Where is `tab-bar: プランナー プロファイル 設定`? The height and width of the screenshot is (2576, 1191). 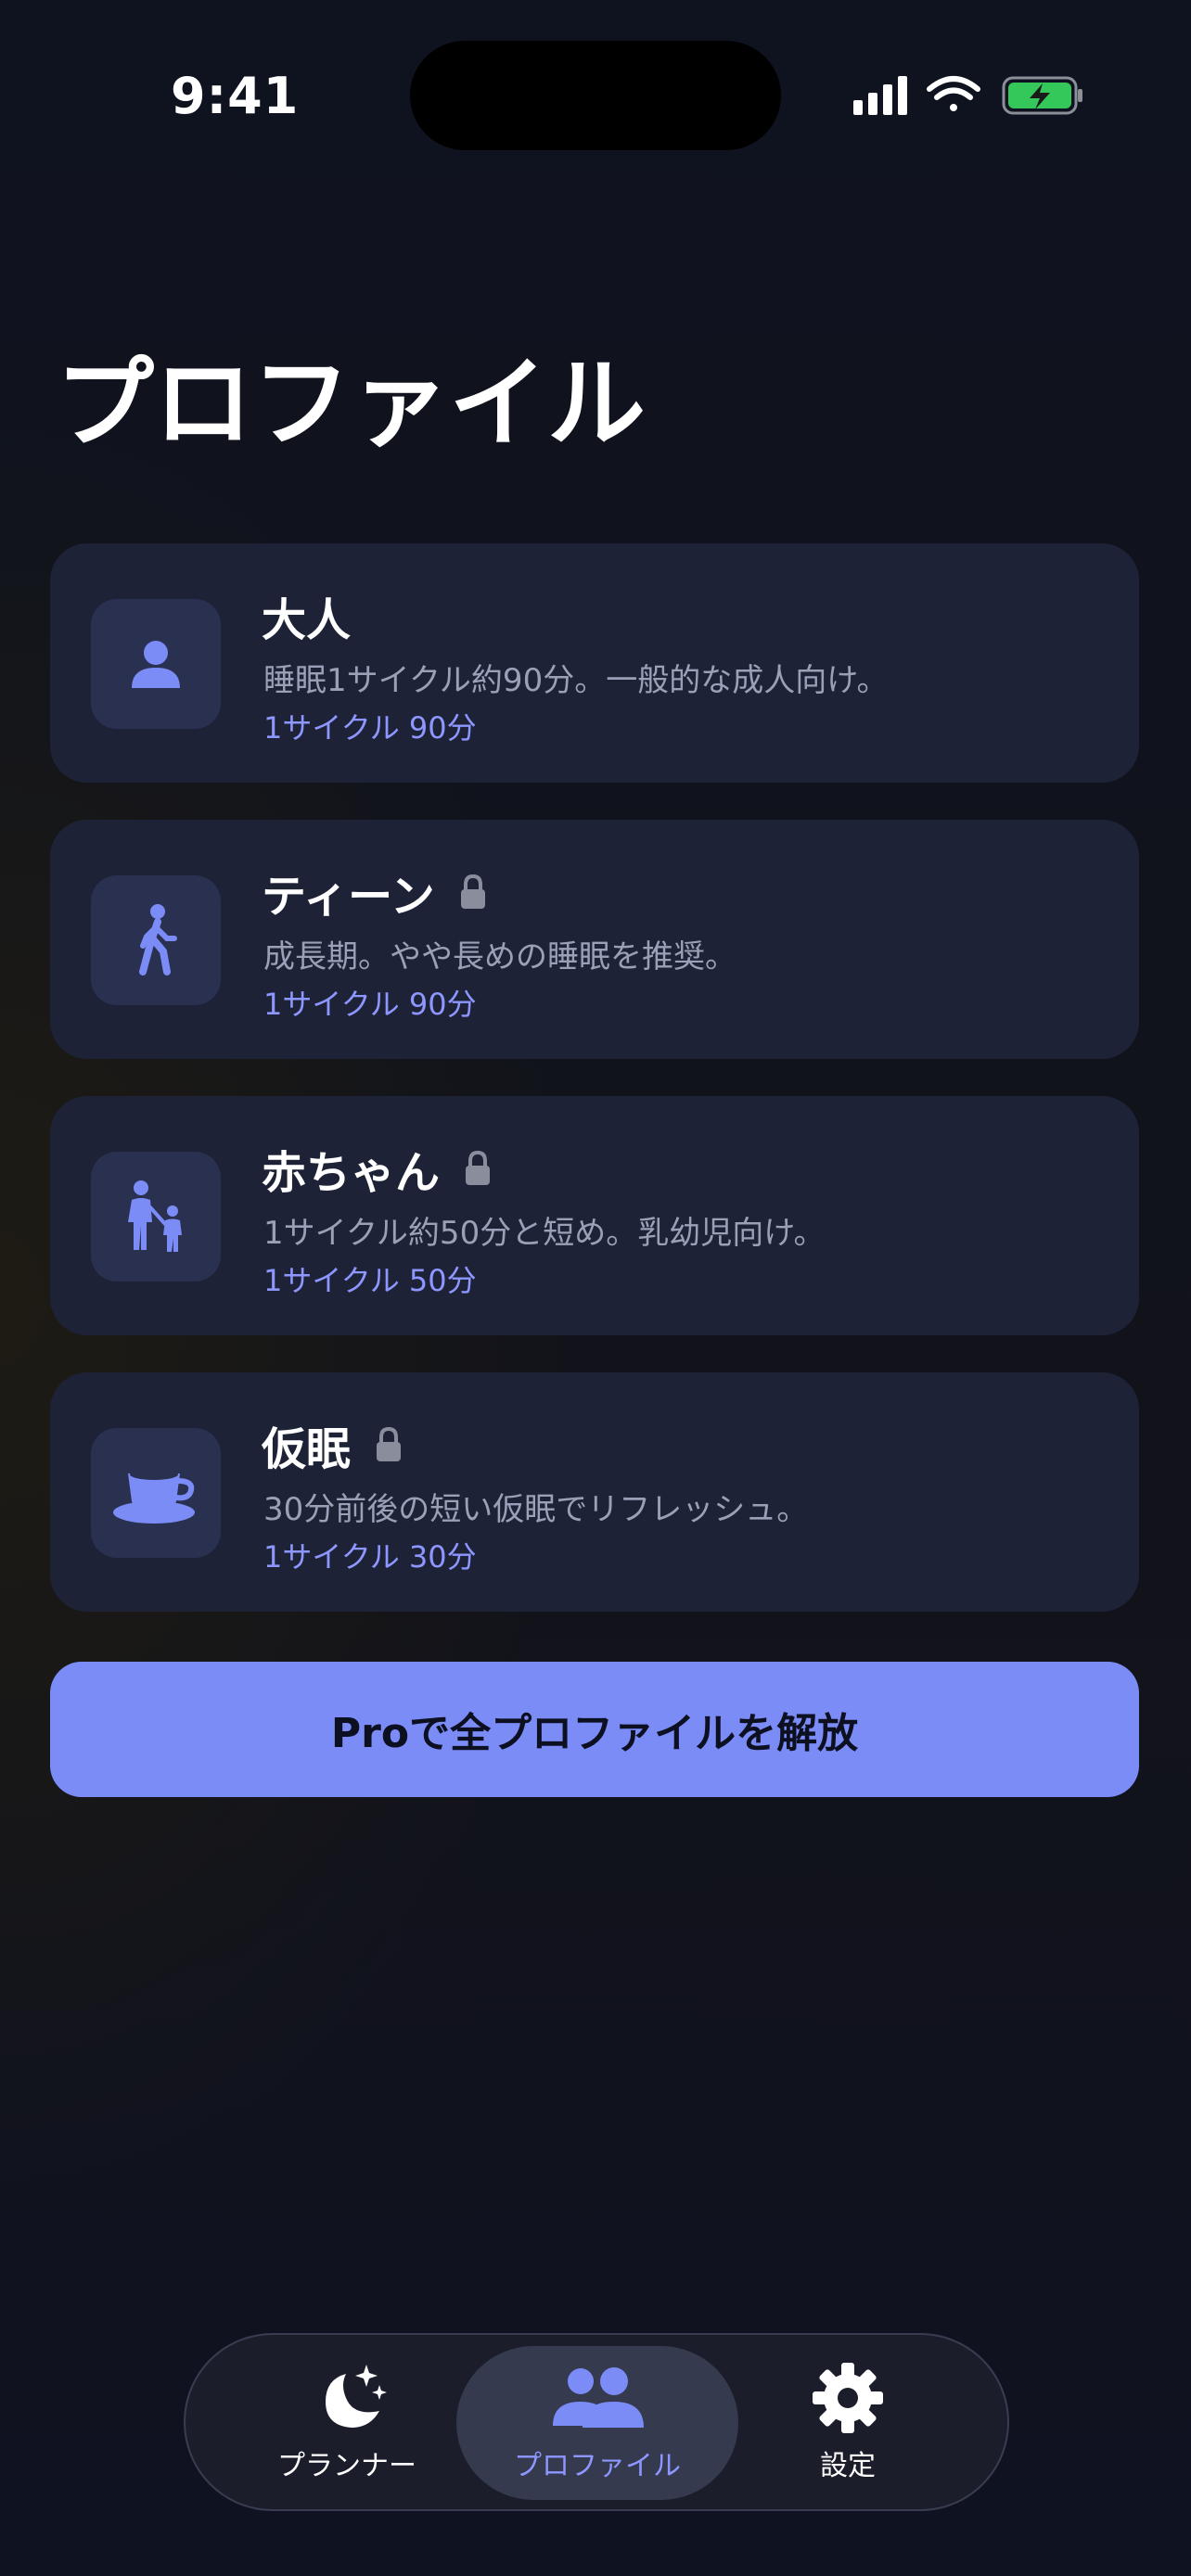 tab-bar: プランナー プロファイル 設定 is located at coordinates (597, 2422).